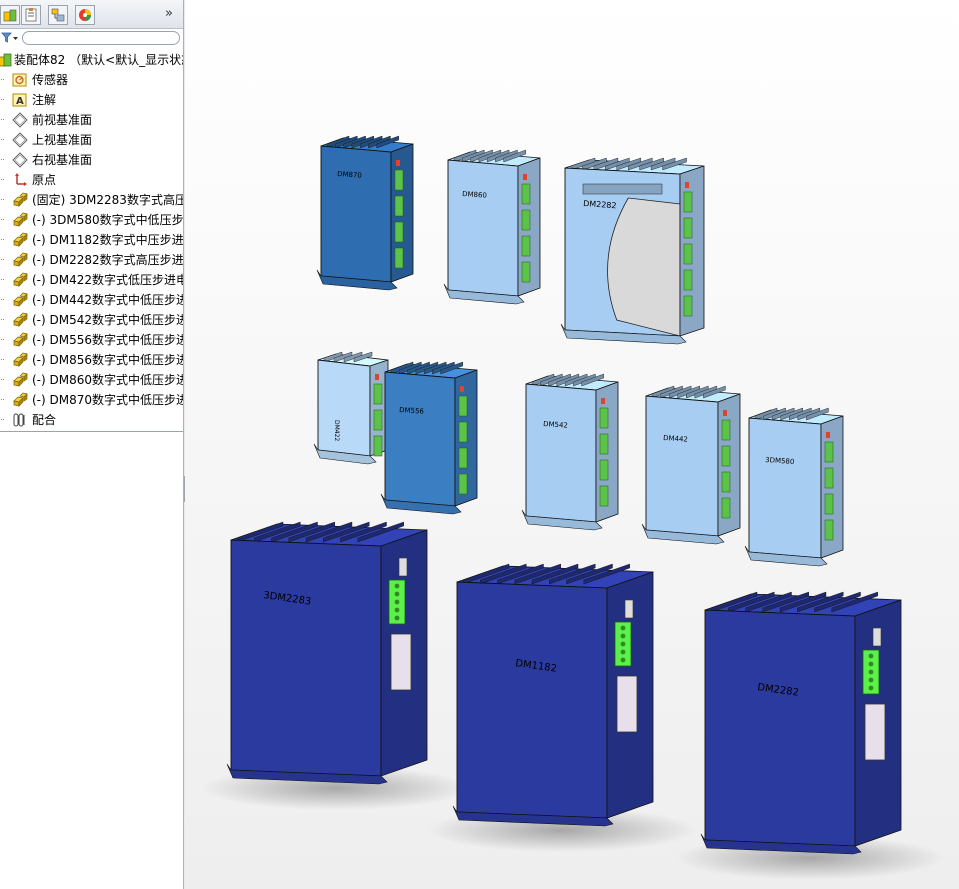 This screenshot has height=889, width=959. What do you see at coordinates (91, 200) in the screenshot?
I see `tree-item: (固定) 3DM2283数字式高压` at bounding box center [91, 200].